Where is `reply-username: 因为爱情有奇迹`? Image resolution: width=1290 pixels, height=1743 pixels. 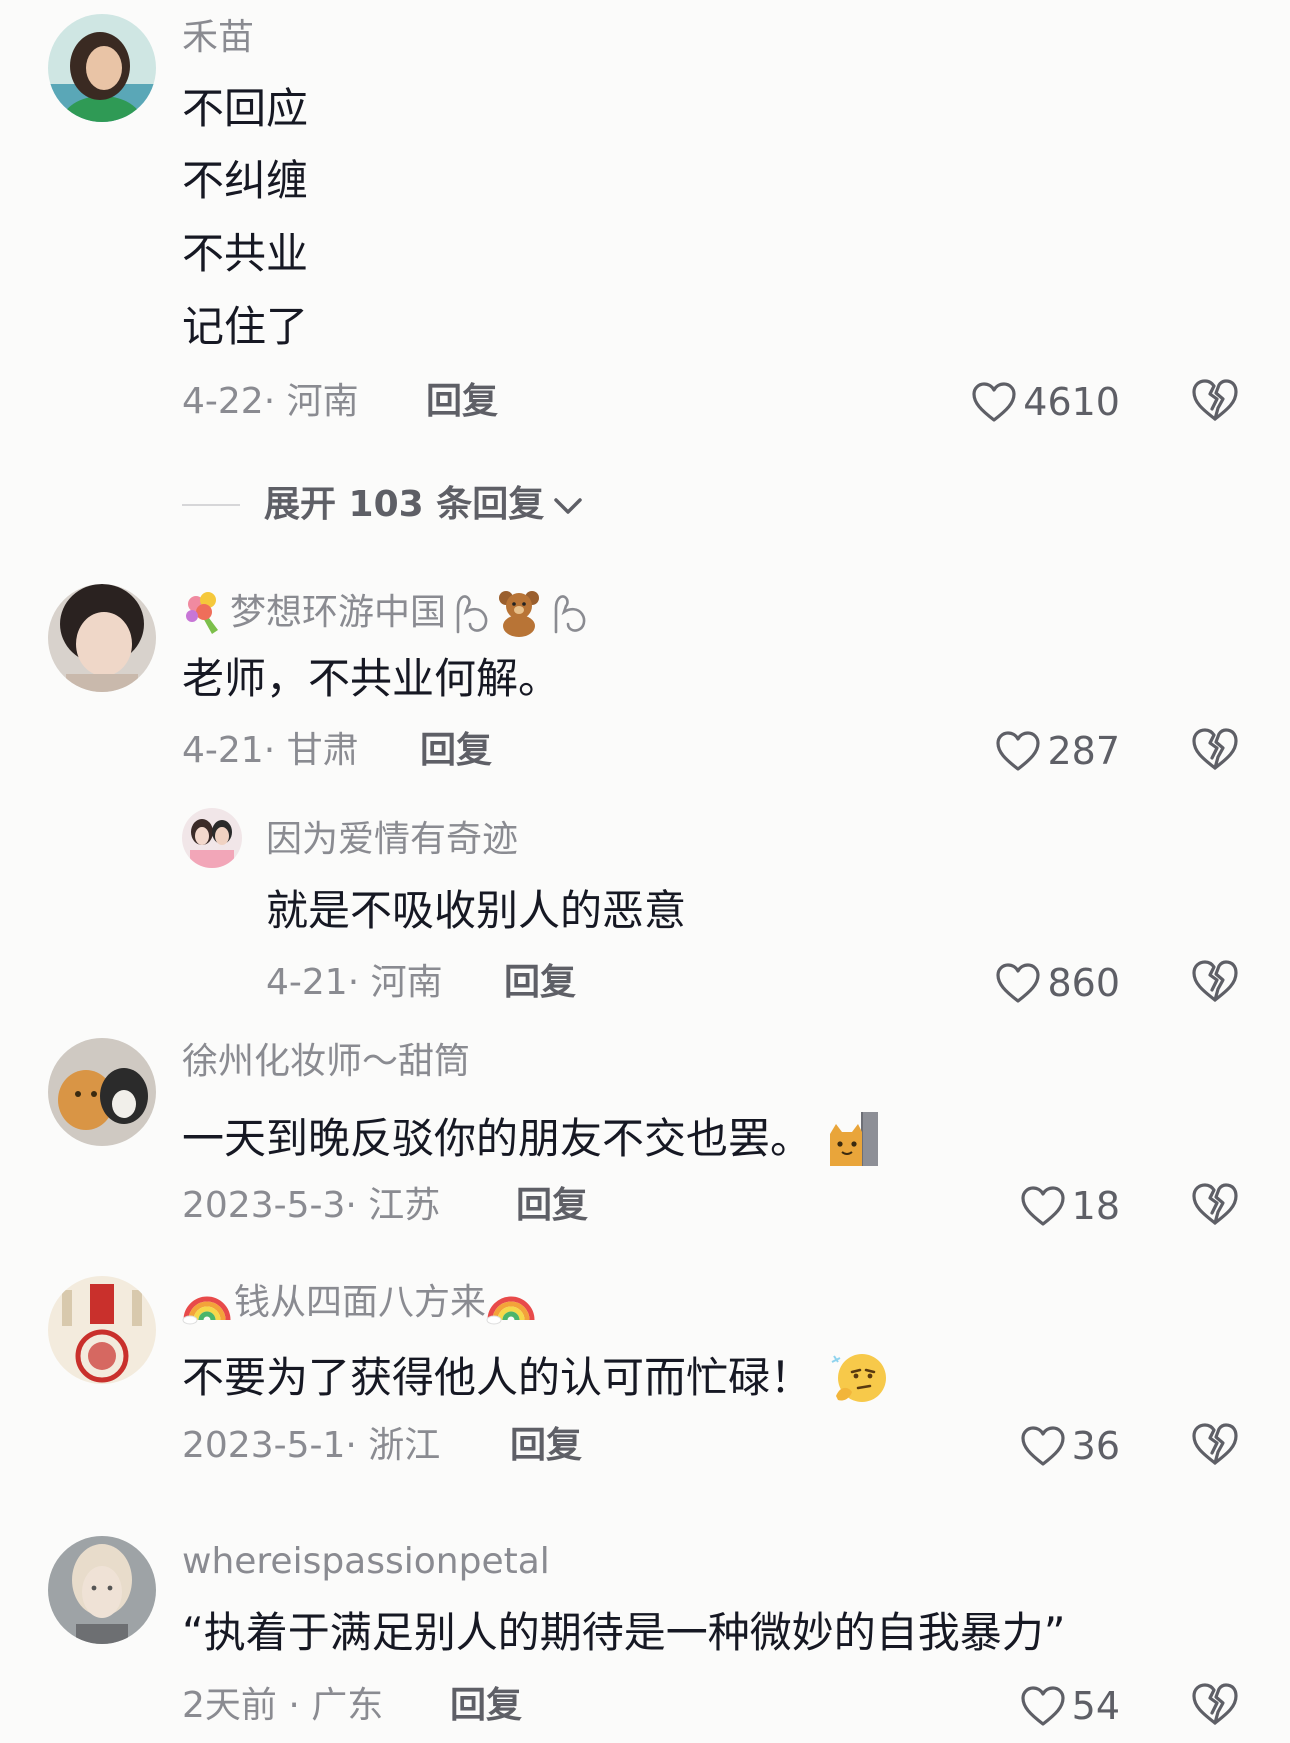 reply-username: 因为爱情有奇迹 is located at coordinates (392, 840).